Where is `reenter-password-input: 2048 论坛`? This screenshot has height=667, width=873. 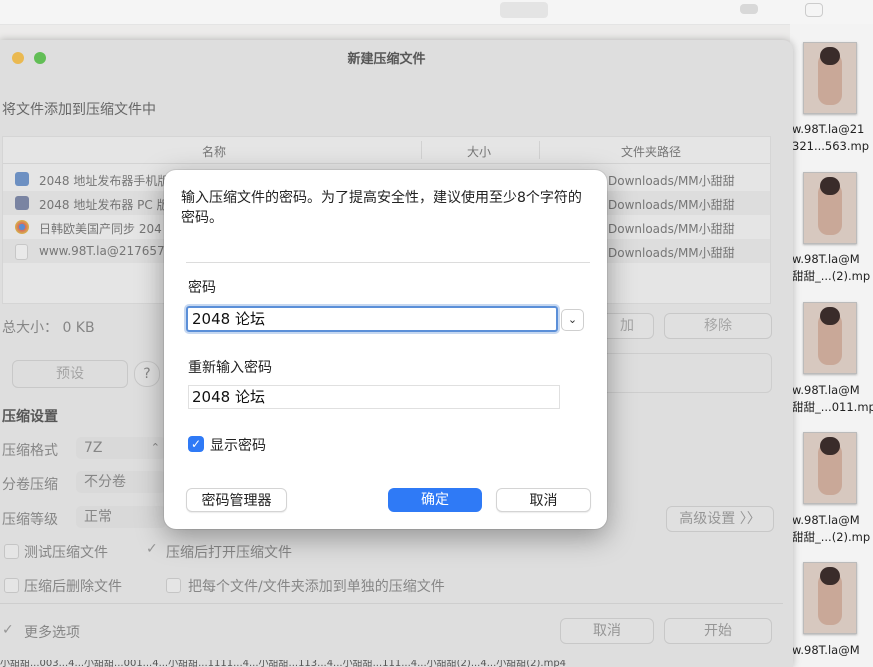
reenter-password-input: 2048 论坛 is located at coordinates (374, 397).